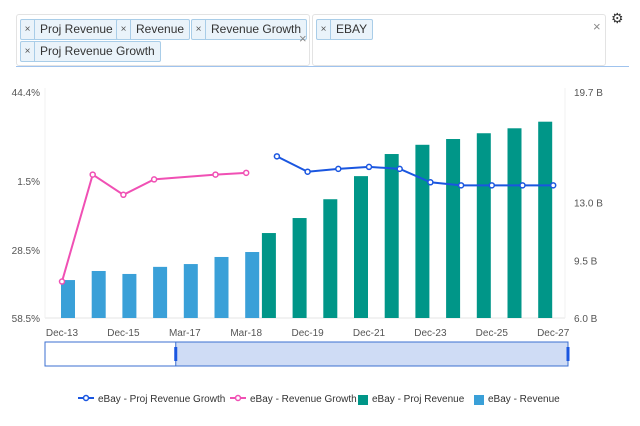 The image size is (640, 426). I want to click on left-tick-label: 58.5%, so click(26, 319).